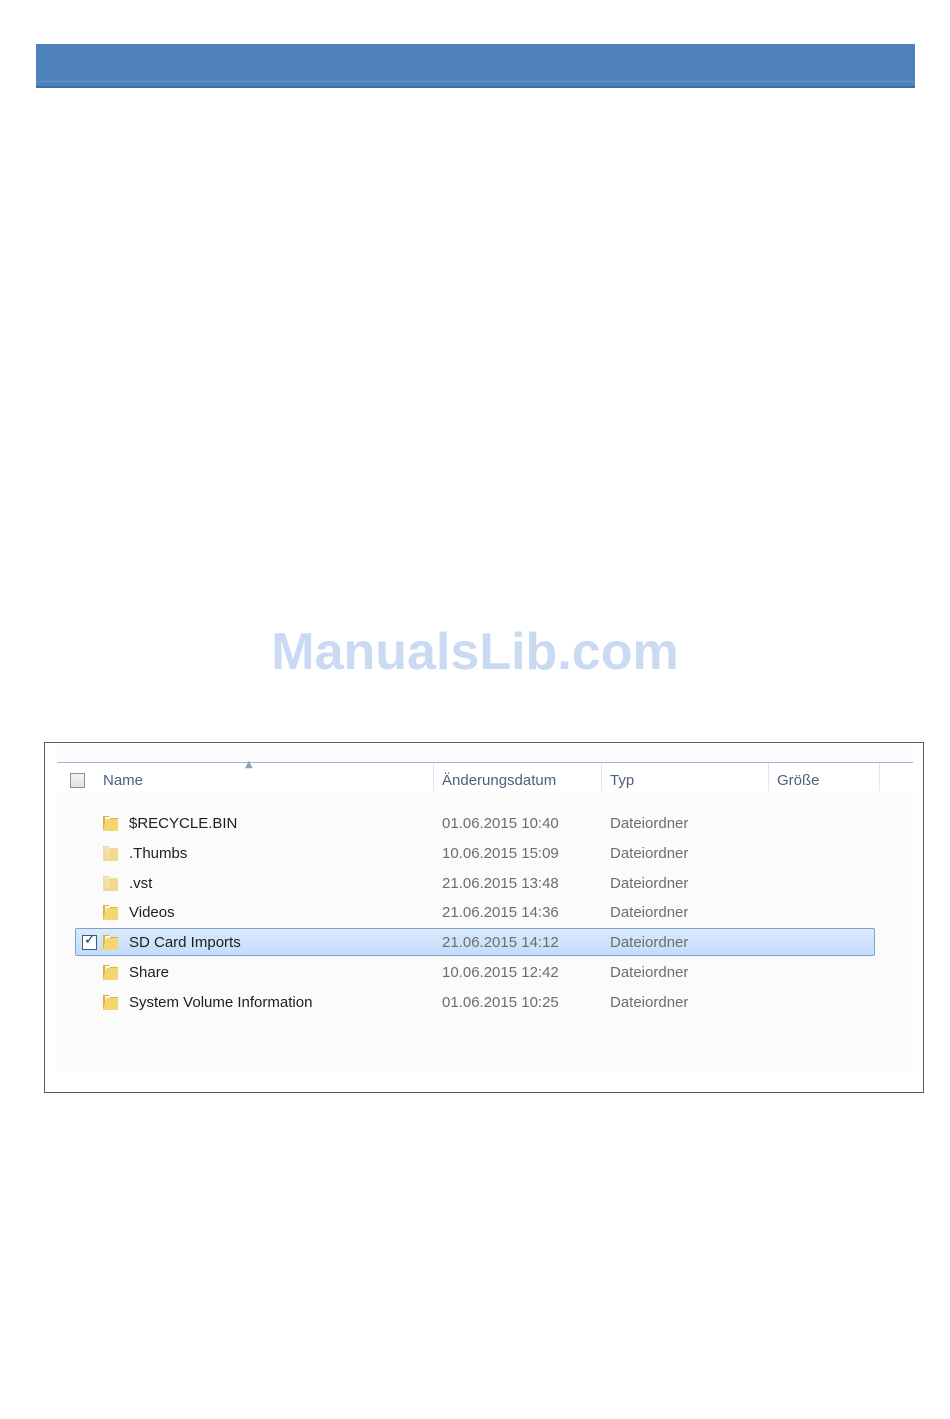  I want to click on header-bar-line, so click(475, 81).